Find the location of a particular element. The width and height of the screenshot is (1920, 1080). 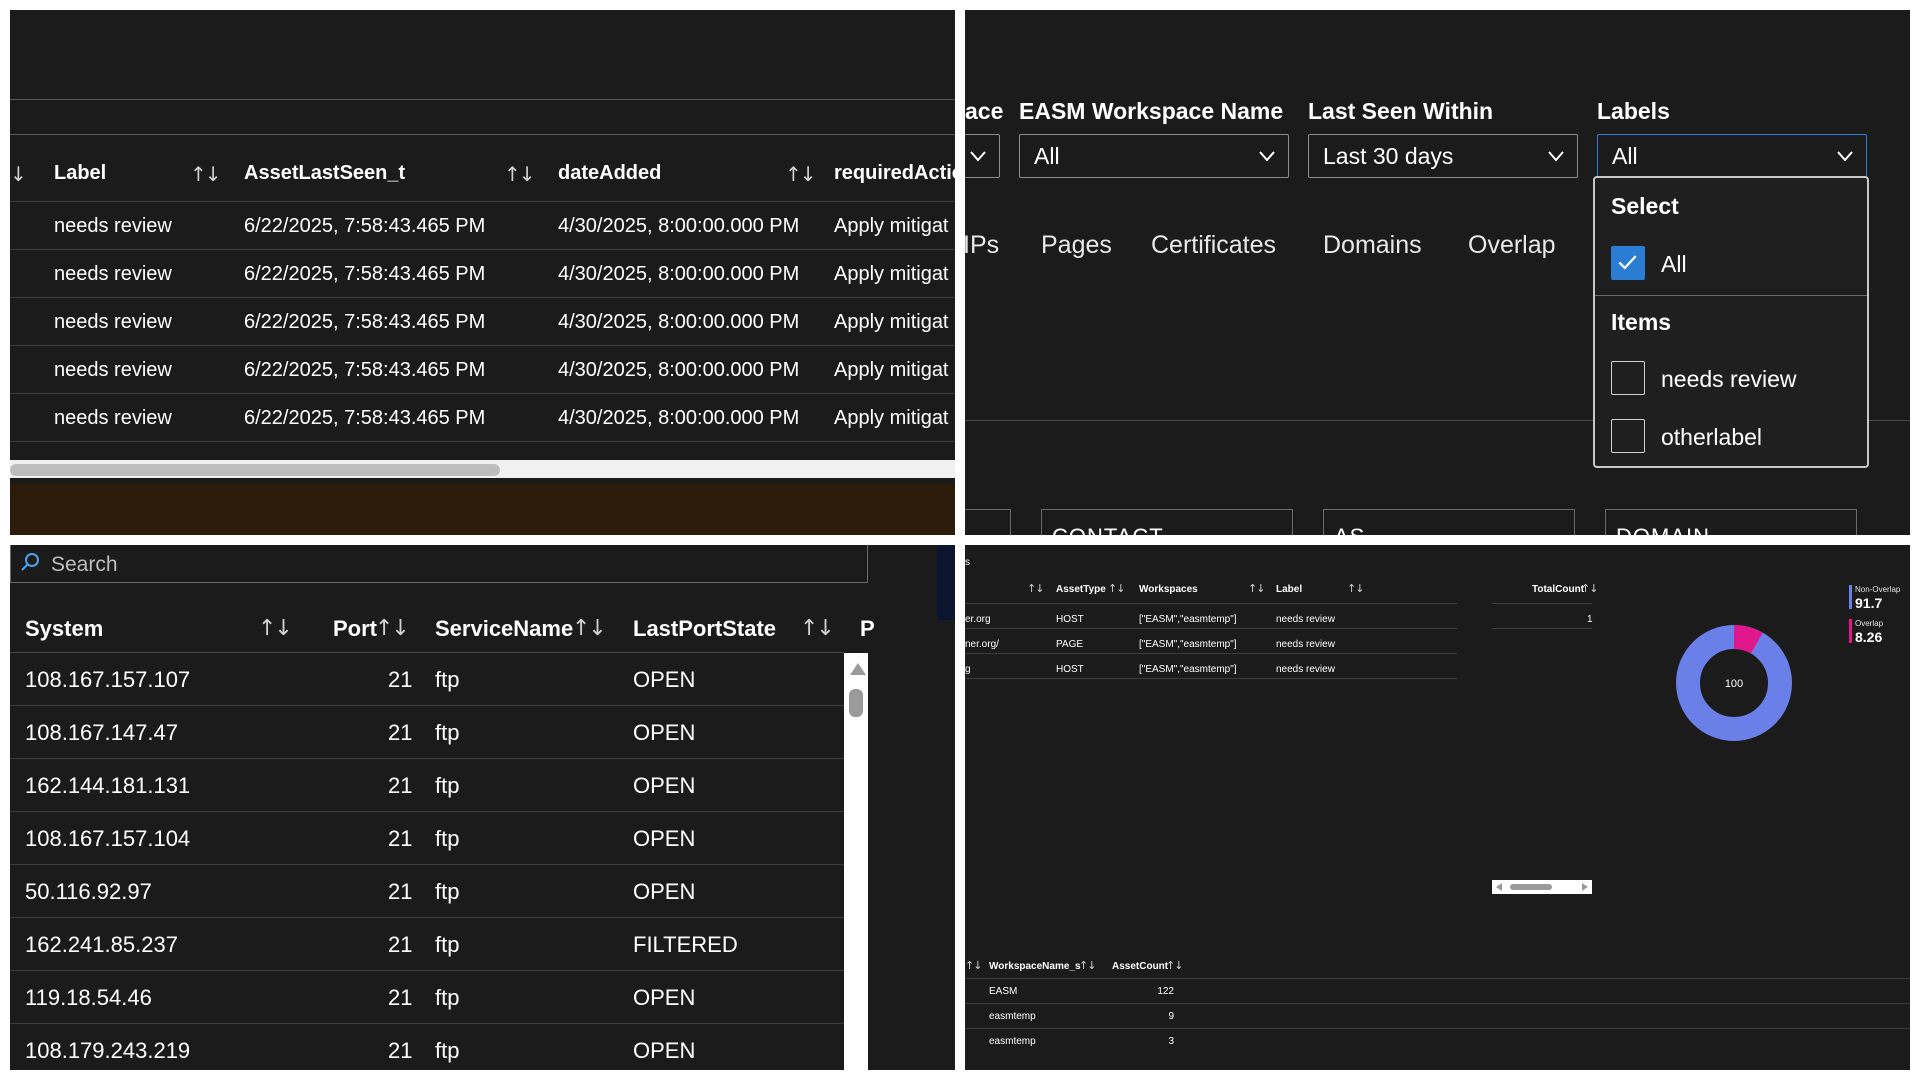

column-header-system: System is located at coordinates (64, 629).